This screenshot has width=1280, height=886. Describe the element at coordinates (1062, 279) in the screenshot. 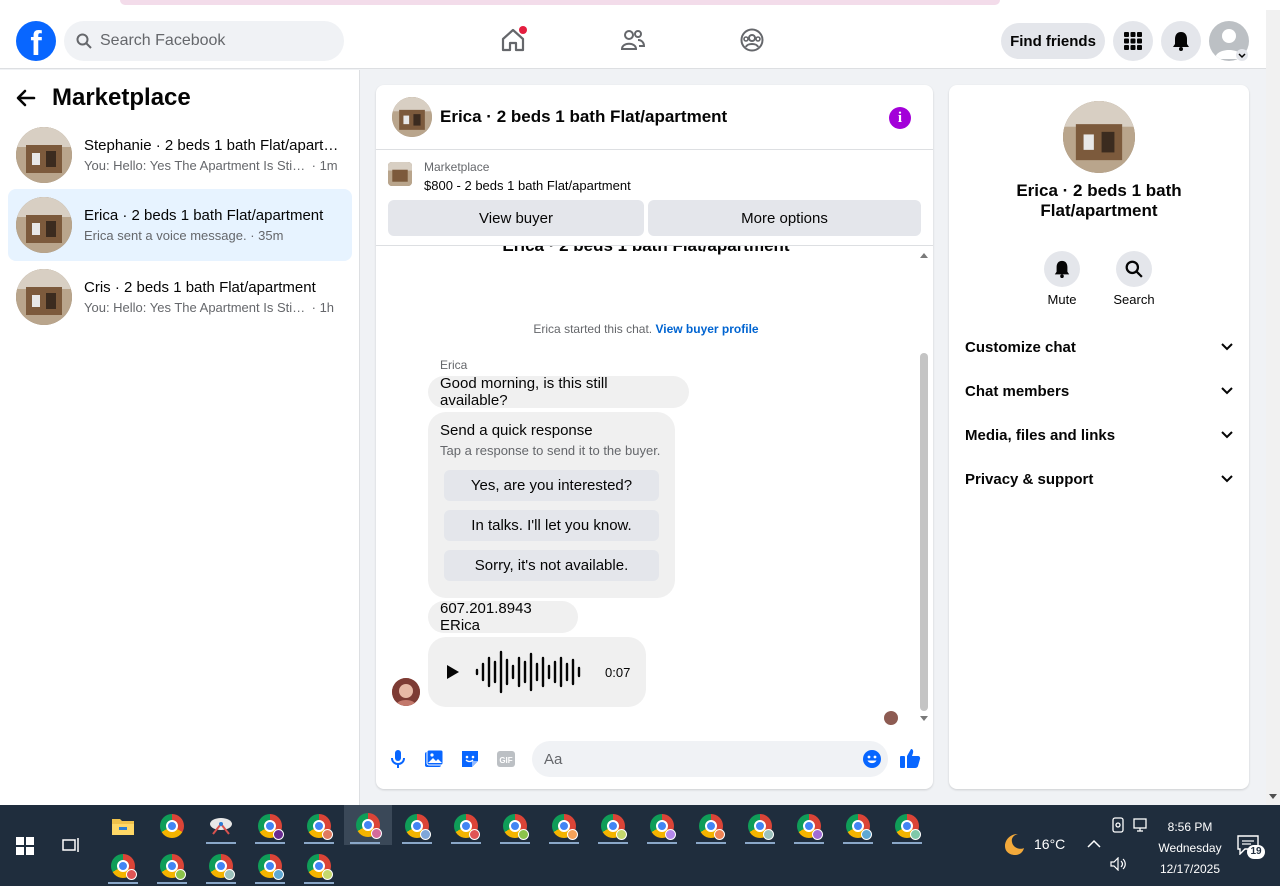

I see `mute-action: Mute` at that location.